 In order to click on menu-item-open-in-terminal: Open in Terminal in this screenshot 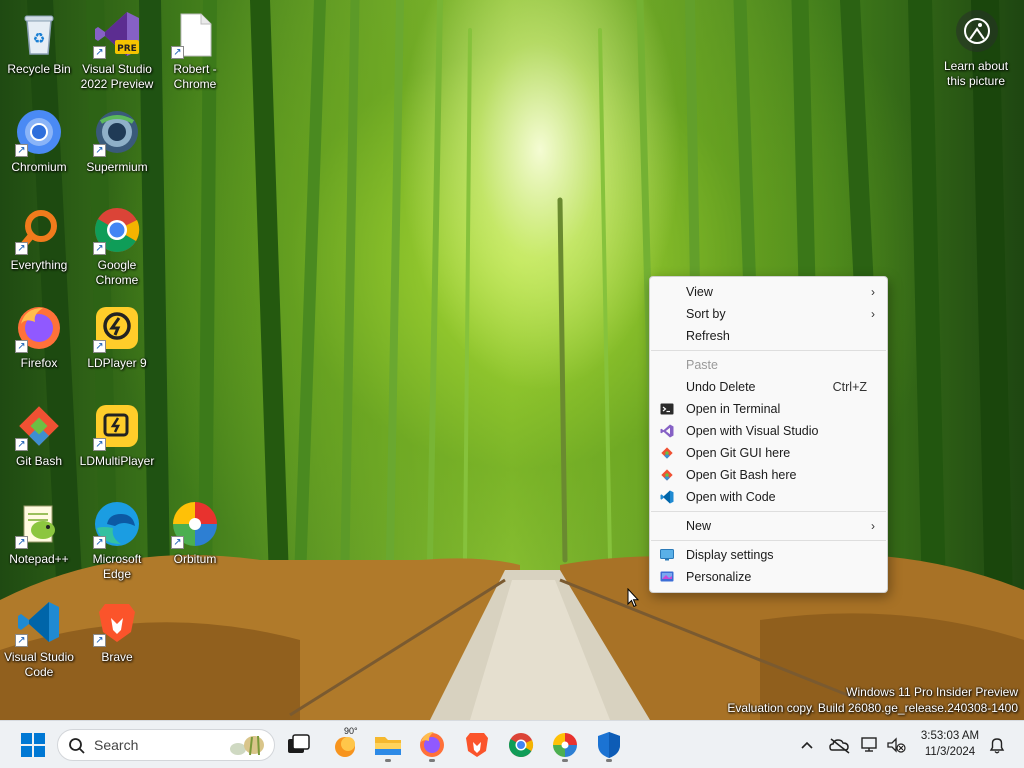, I will do `click(768, 409)`.